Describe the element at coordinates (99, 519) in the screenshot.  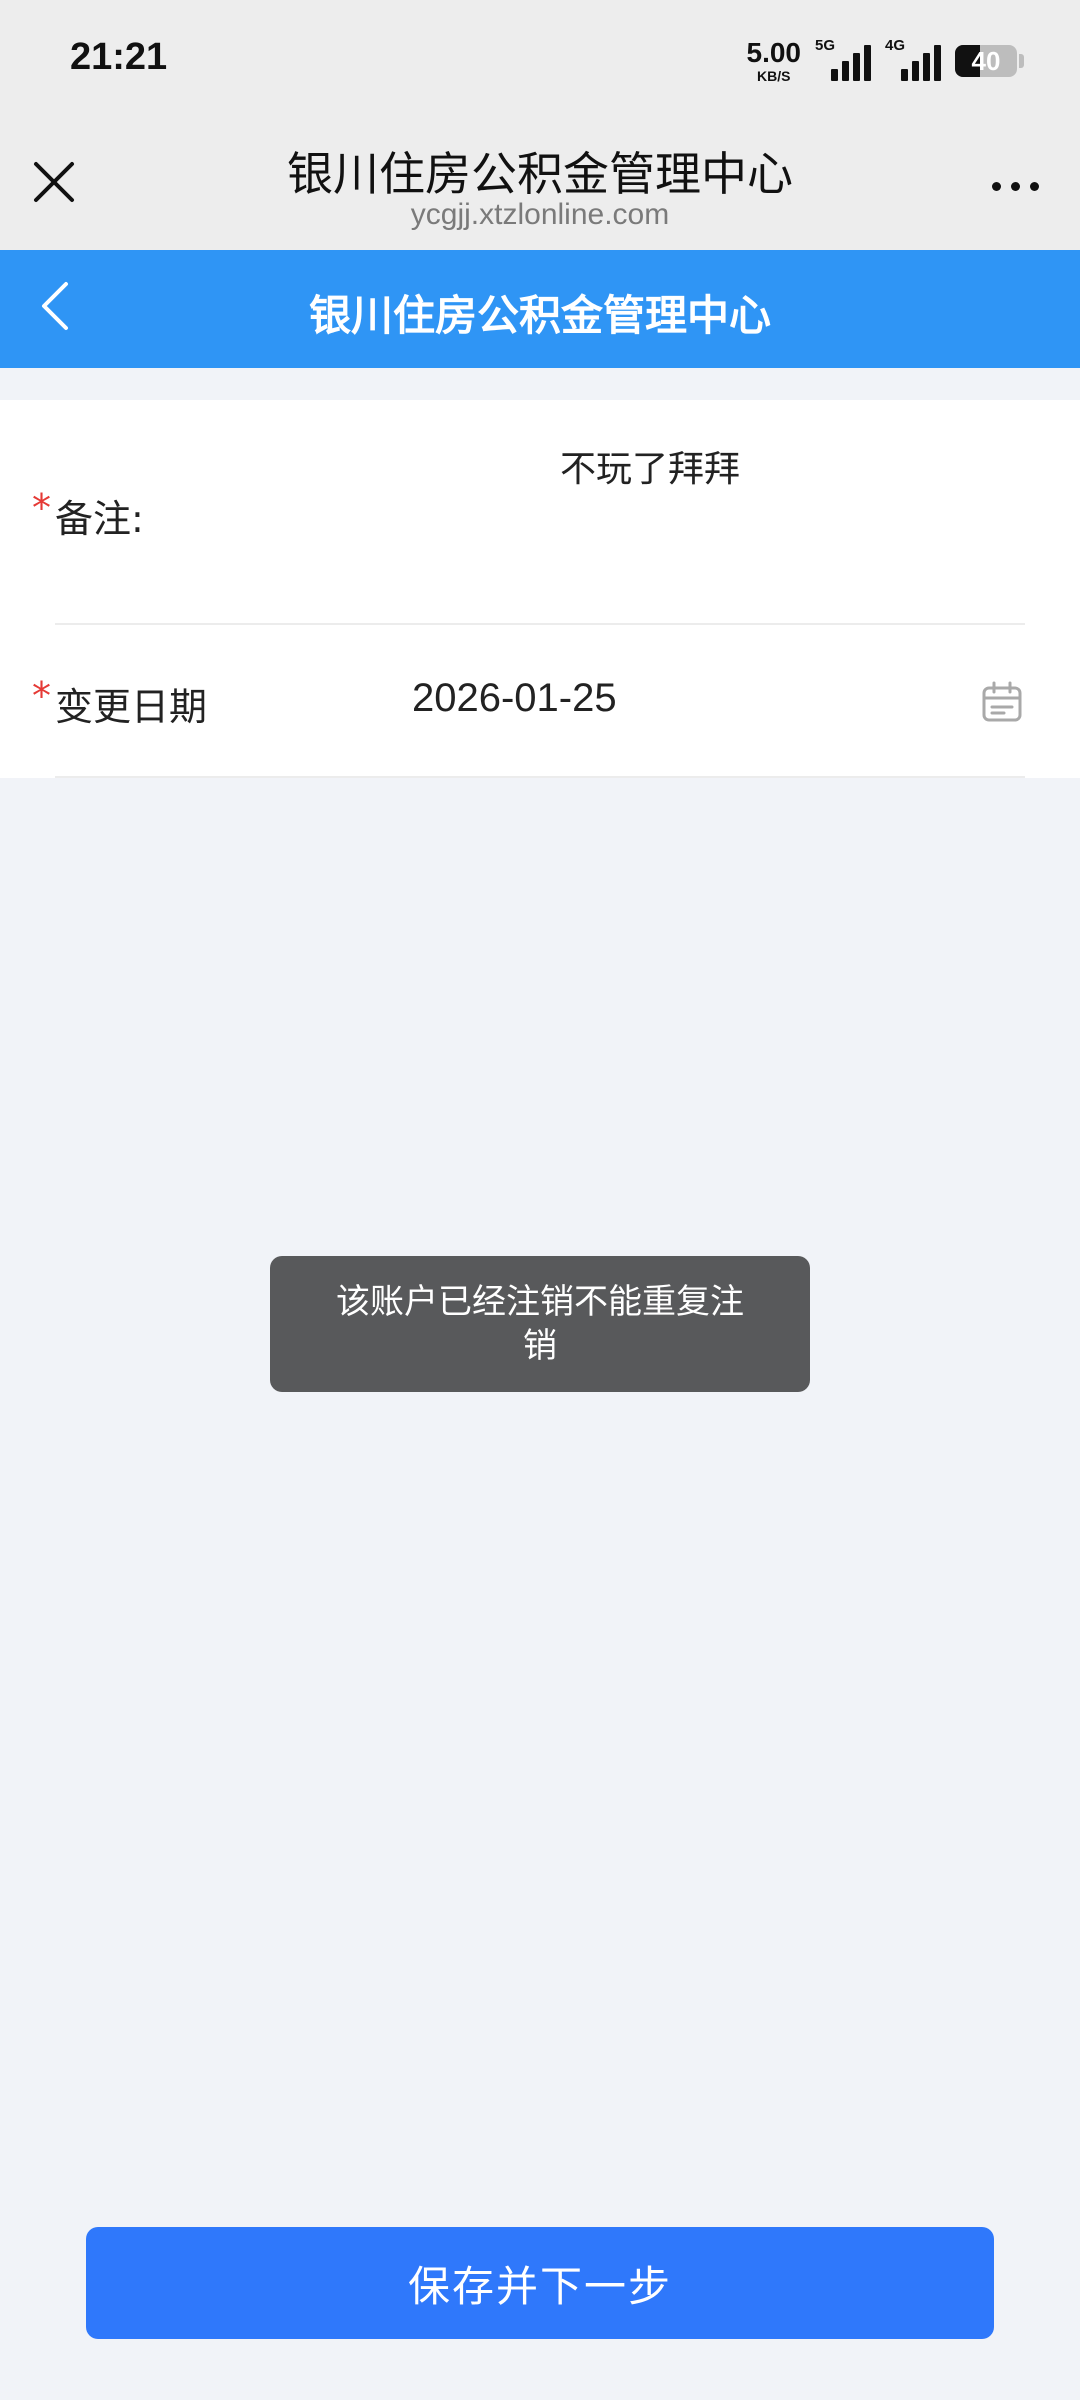
I see `remark-label: 备注:` at that location.